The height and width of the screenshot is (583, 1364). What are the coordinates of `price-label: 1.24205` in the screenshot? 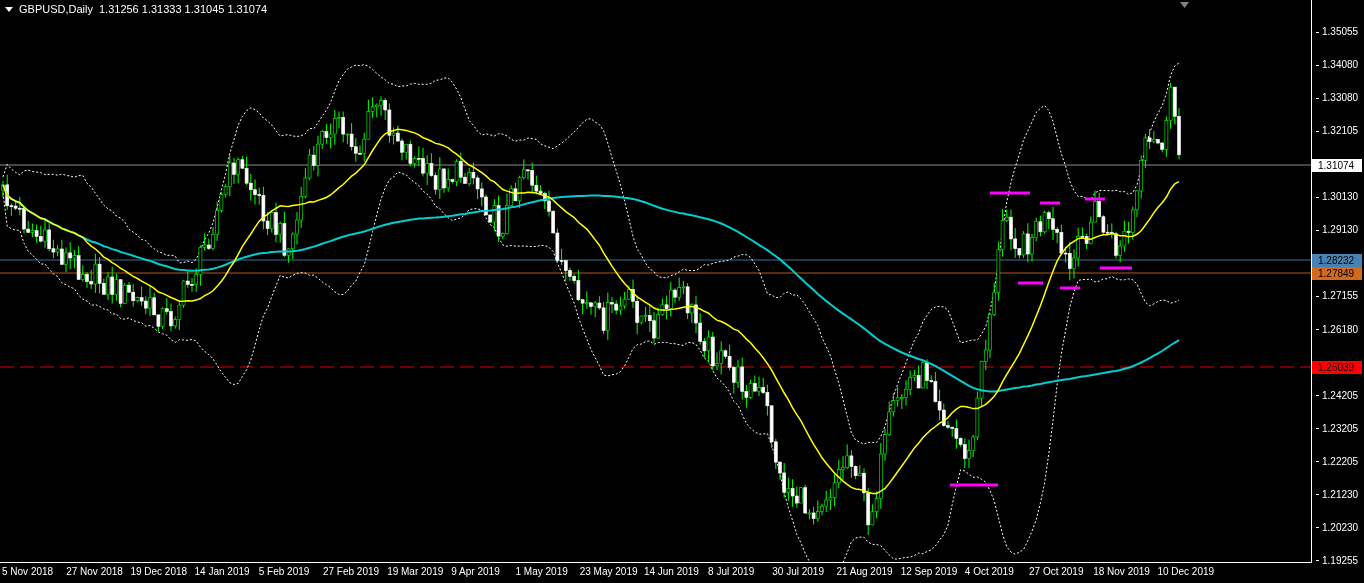 It's located at (1340, 395).